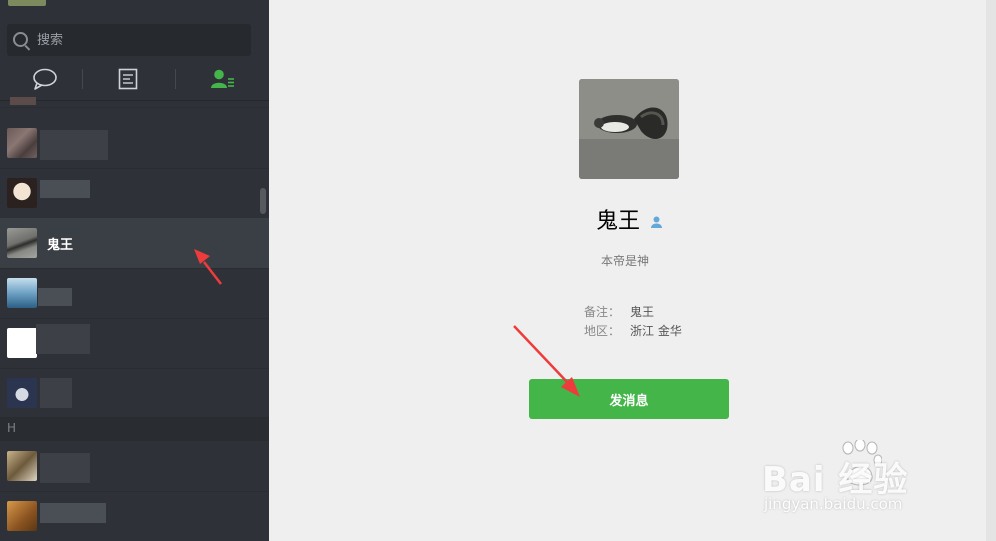 Image resolution: width=996 pixels, height=541 pixels. What do you see at coordinates (175, 79) in the screenshot?
I see `tab-divider` at bounding box center [175, 79].